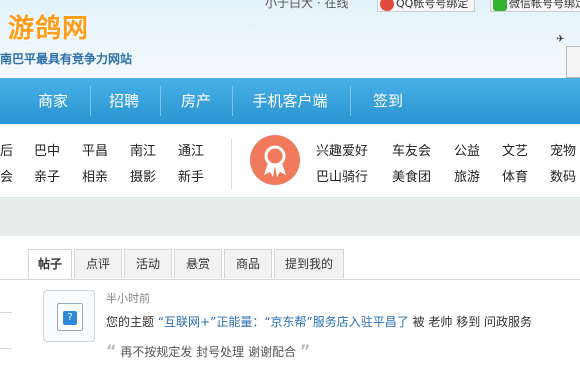  What do you see at coordinates (411, 149) in the screenshot?
I see `category-link: 车友会` at bounding box center [411, 149].